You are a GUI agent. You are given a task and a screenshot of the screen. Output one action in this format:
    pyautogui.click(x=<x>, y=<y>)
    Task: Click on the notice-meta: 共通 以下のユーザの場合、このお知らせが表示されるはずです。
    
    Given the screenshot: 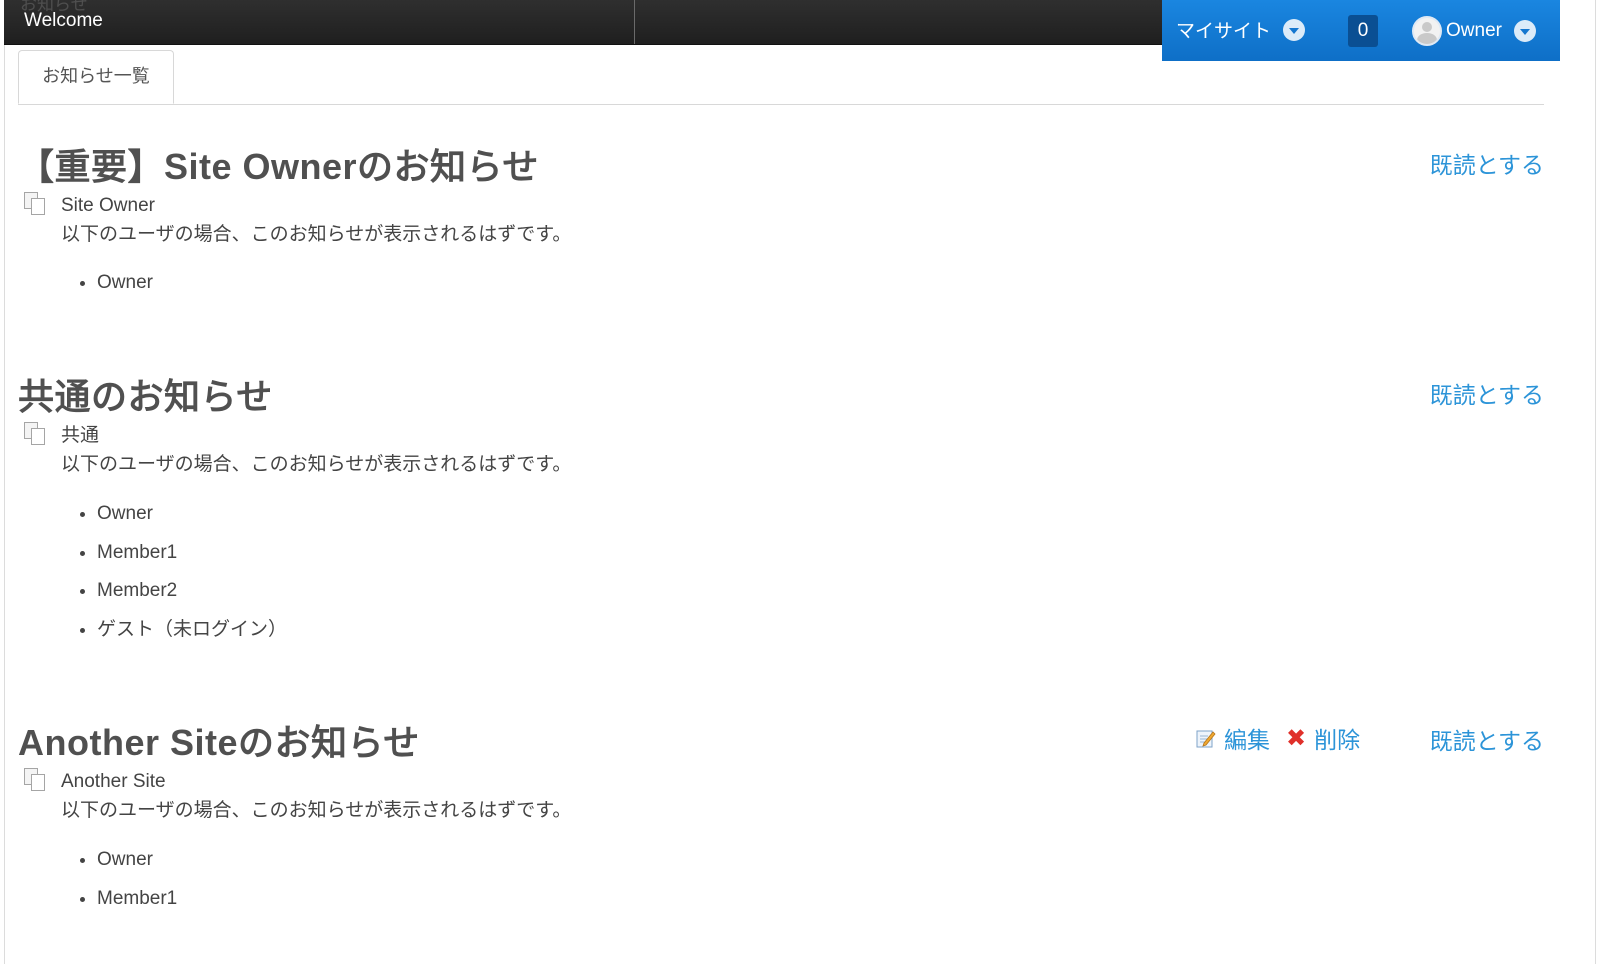 What is the action you would take?
    pyautogui.click(x=297, y=450)
    